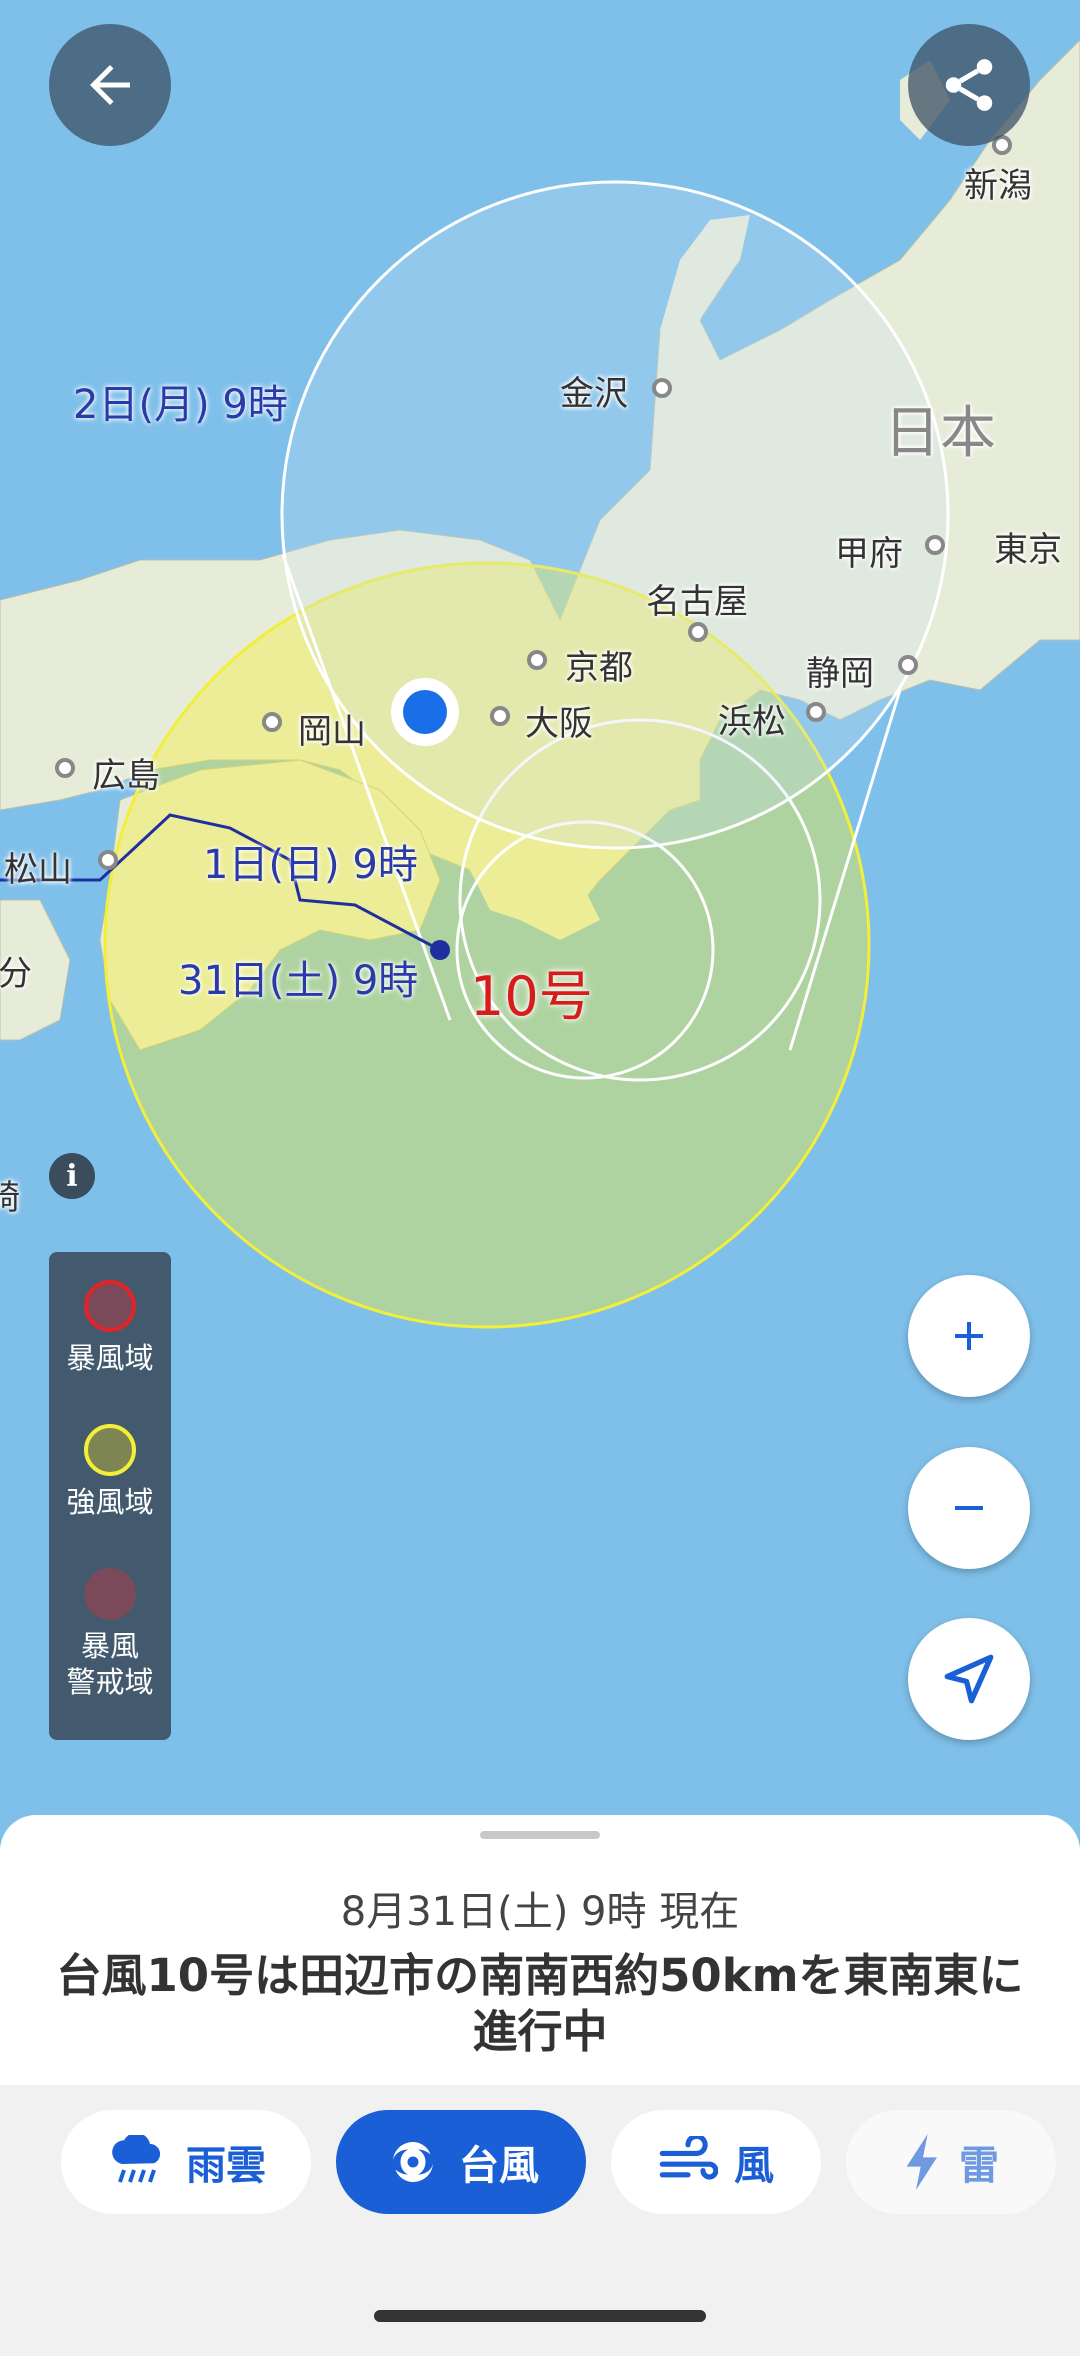  Describe the element at coordinates (110, 1450) in the screenshot. I see `strong-wind-swatch` at that location.